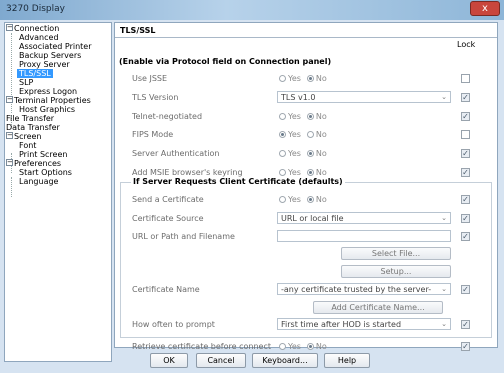  What do you see at coordinates (173, 324) in the screenshot?
I see `prompt-frequency-label: How often to prompt` at bounding box center [173, 324].